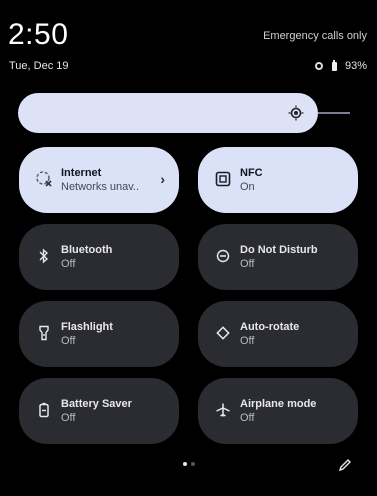  Describe the element at coordinates (162, 179) in the screenshot. I see `chevron-right-icon: ›` at that location.